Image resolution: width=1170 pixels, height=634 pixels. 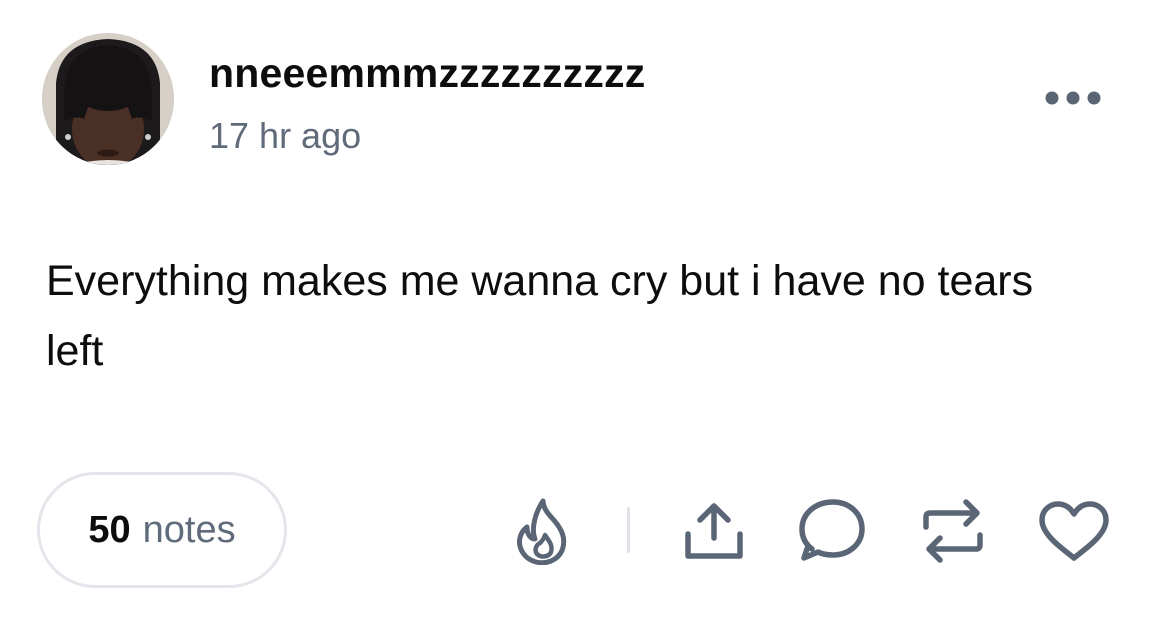 I want to click on more-options-icon, so click(x=1073, y=98).